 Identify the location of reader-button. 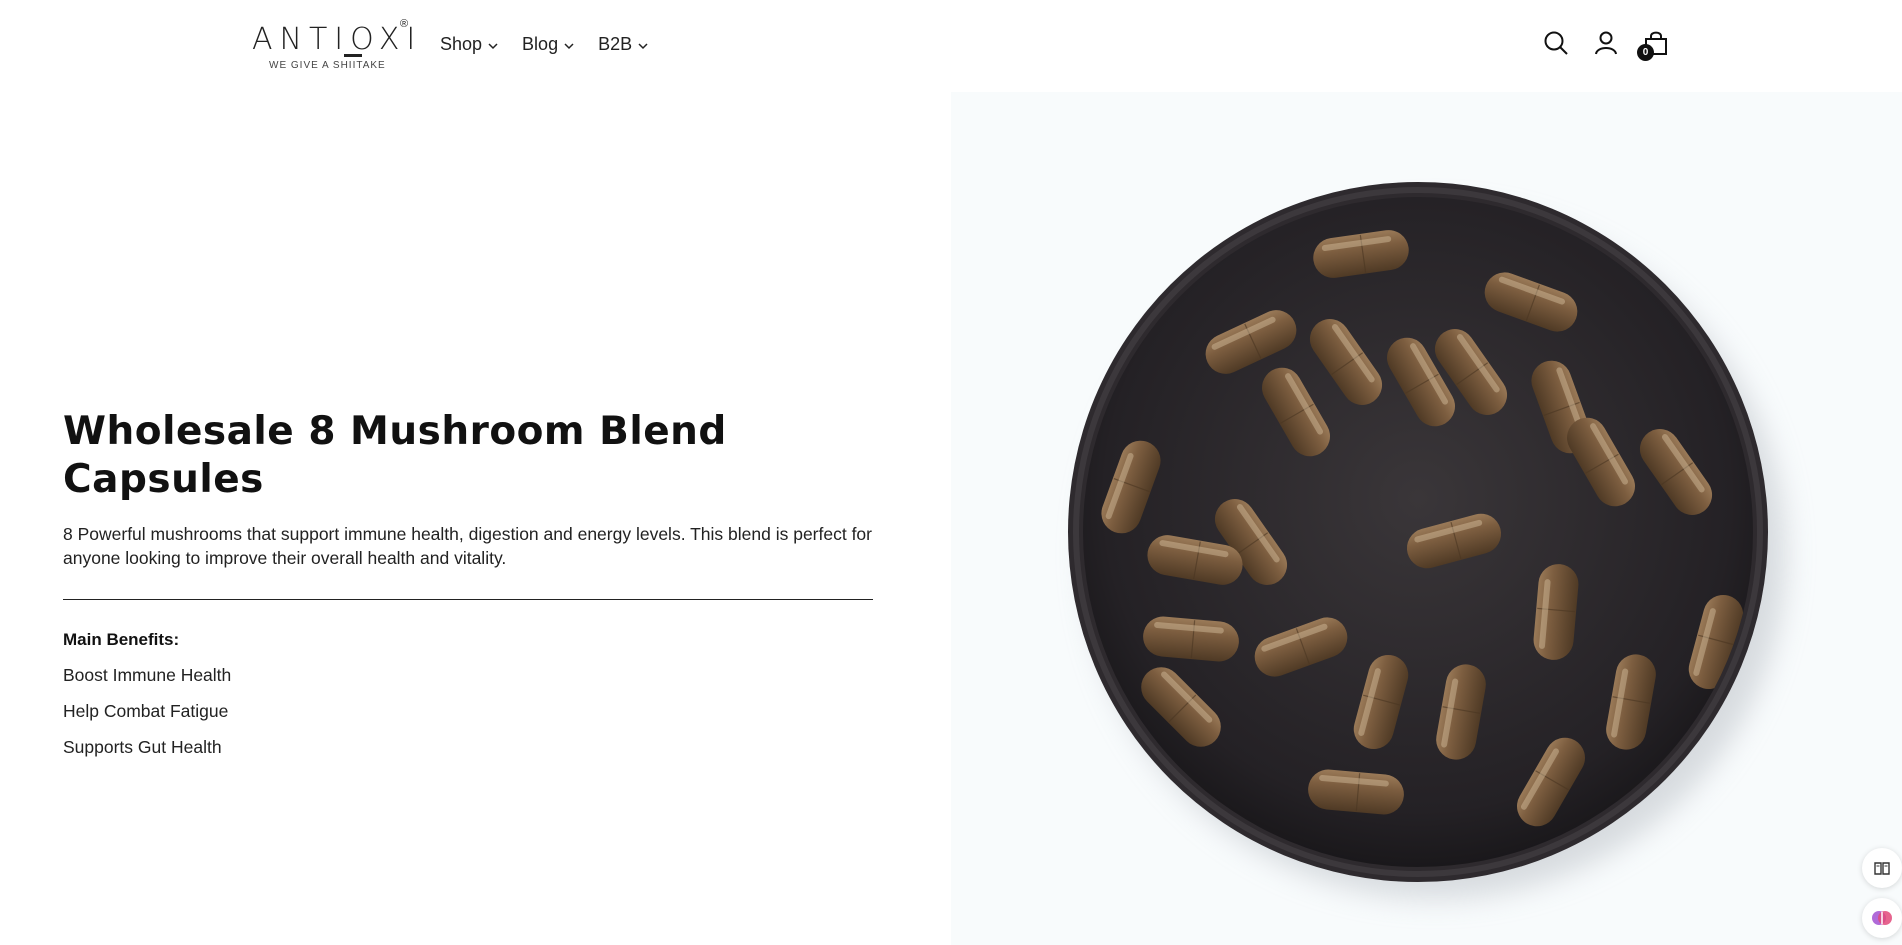
(1882, 868).